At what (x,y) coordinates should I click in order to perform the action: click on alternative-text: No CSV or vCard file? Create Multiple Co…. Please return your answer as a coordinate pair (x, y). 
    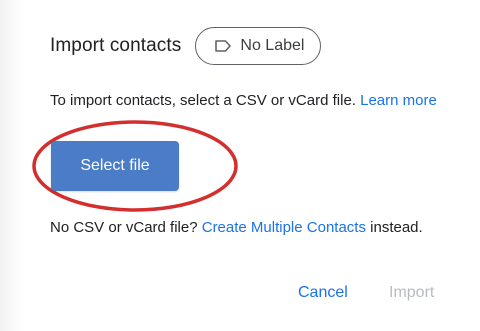
    Looking at the image, I should click on (236, 227).